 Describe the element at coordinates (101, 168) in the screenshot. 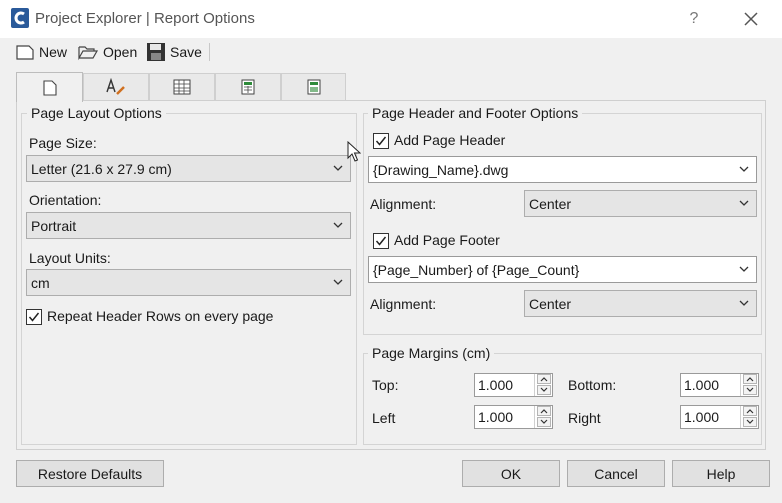

I see `page-size-value: Letter (21.6 x 27.9 cm)` at that location.